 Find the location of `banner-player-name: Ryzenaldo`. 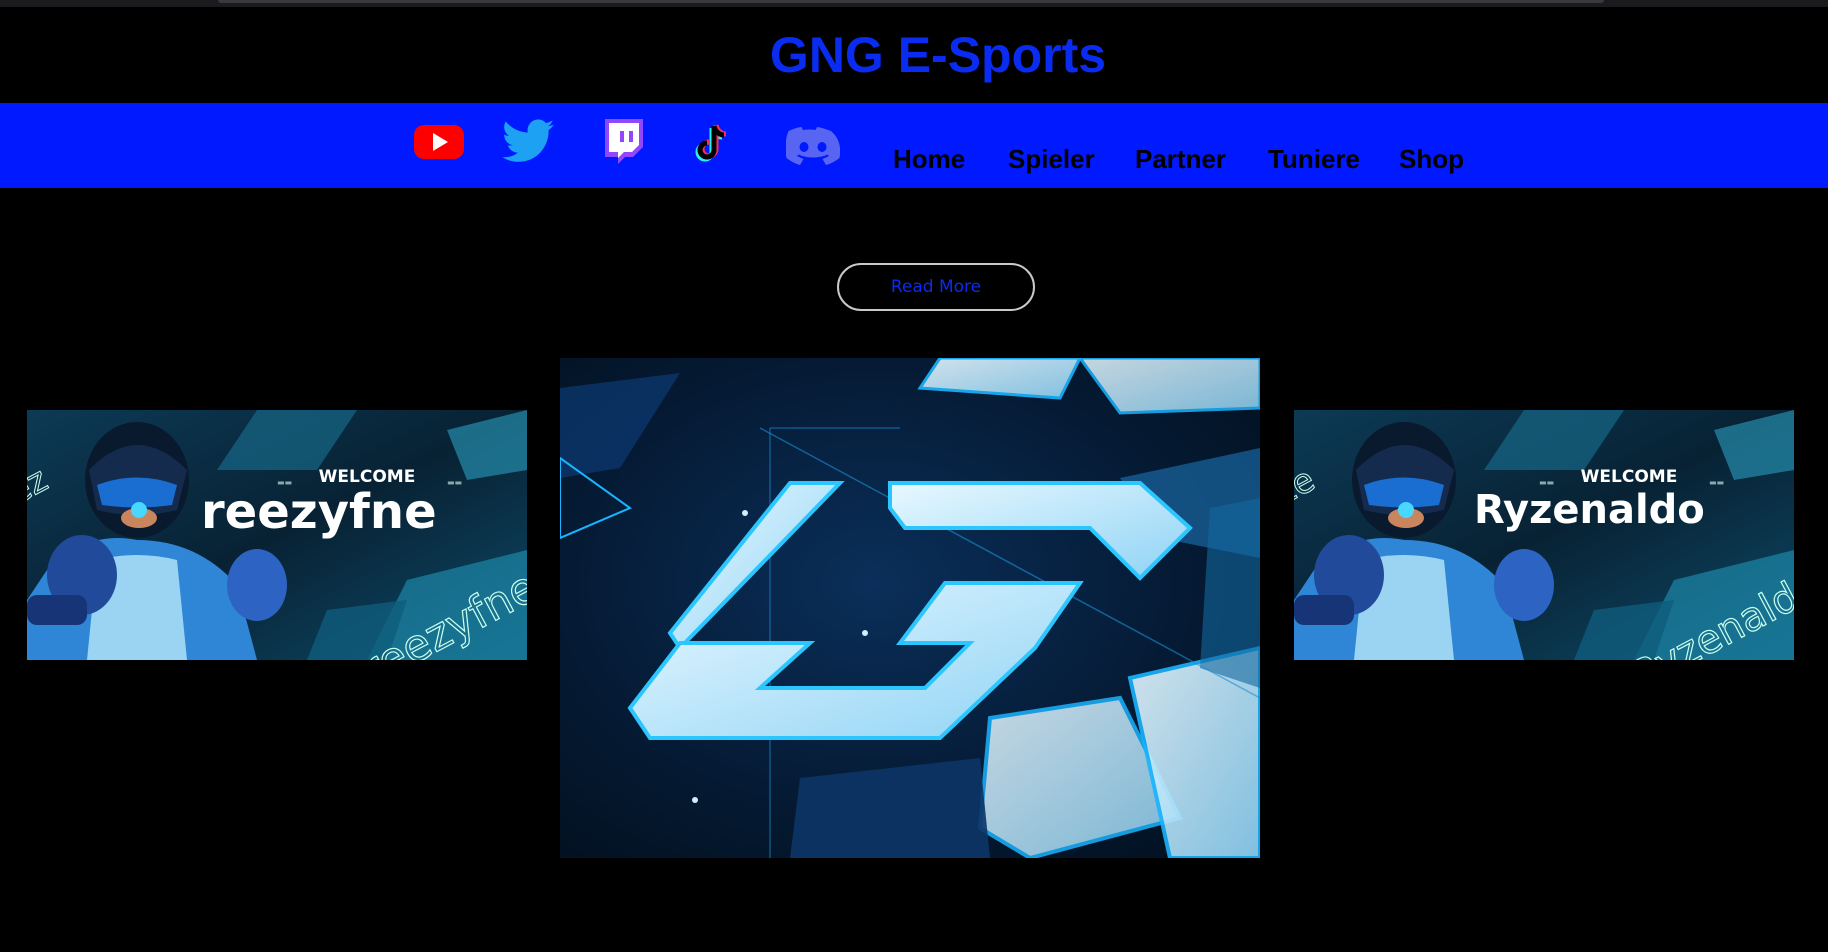

banner-player-name: Ryzenaldo is located at coordinates (1589, 510).